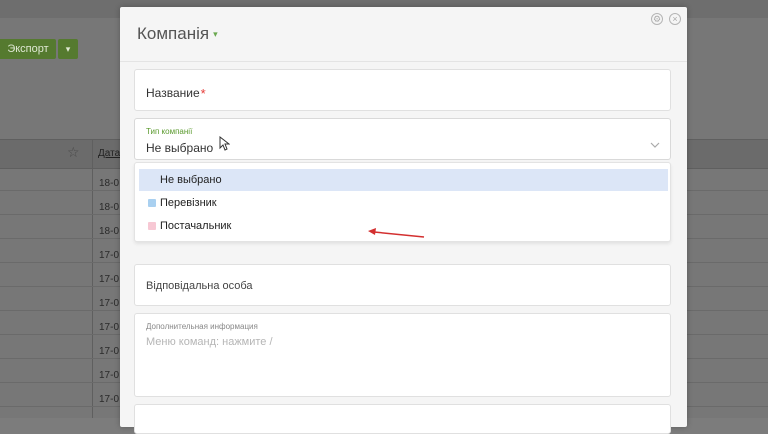  What do you see at coordinates (675, 19) in the screenshot?
I see `close-icon: ×` at bounding box center [675, 19].